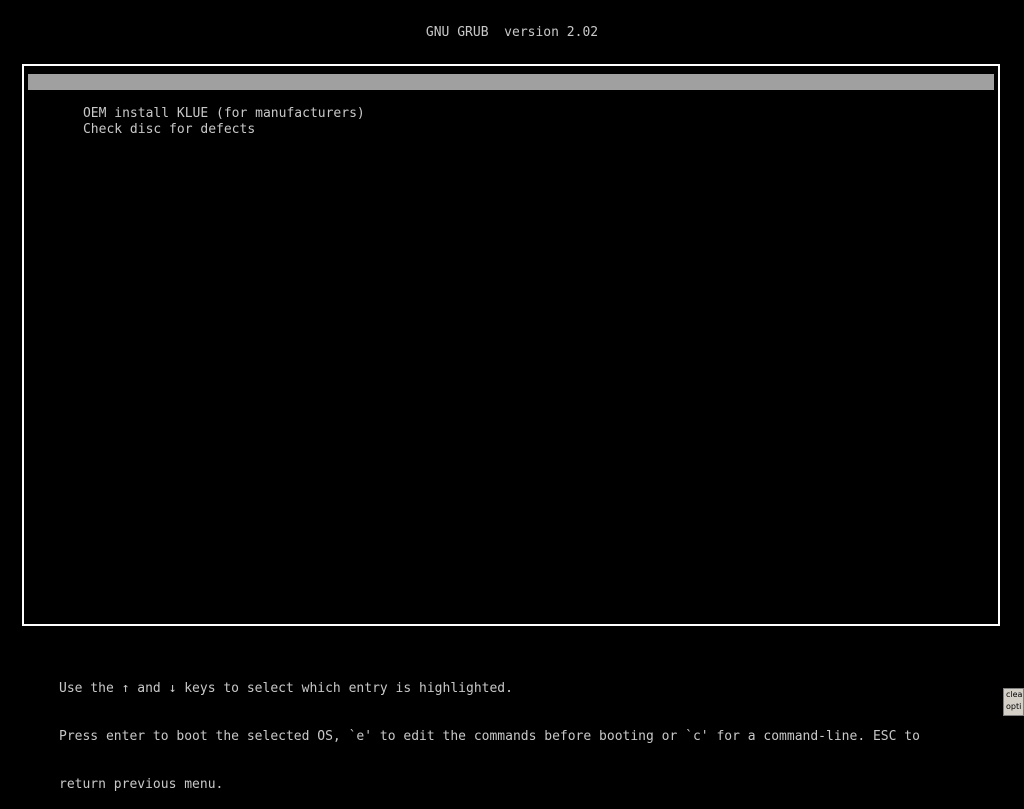 The width and height of the screenshot is (1024, 809). Describe the element at coordinates (1014, 694) in the screenshot. I see `side-widget-line1: clea` at that location.